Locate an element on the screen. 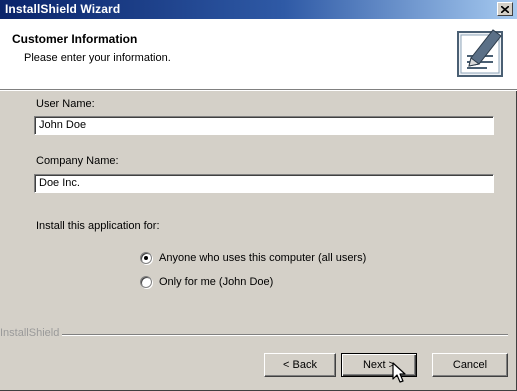 The height and width of the screenshot is (391, 517). radio-button-selected is located at coordinates (146, 258).